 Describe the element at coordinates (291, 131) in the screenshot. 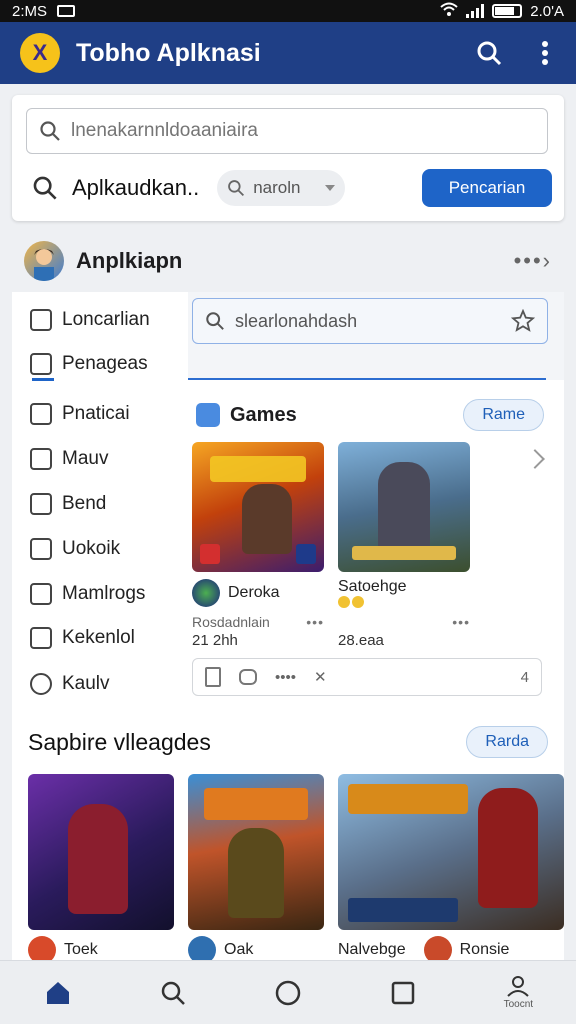

I see `search-input` at that location.